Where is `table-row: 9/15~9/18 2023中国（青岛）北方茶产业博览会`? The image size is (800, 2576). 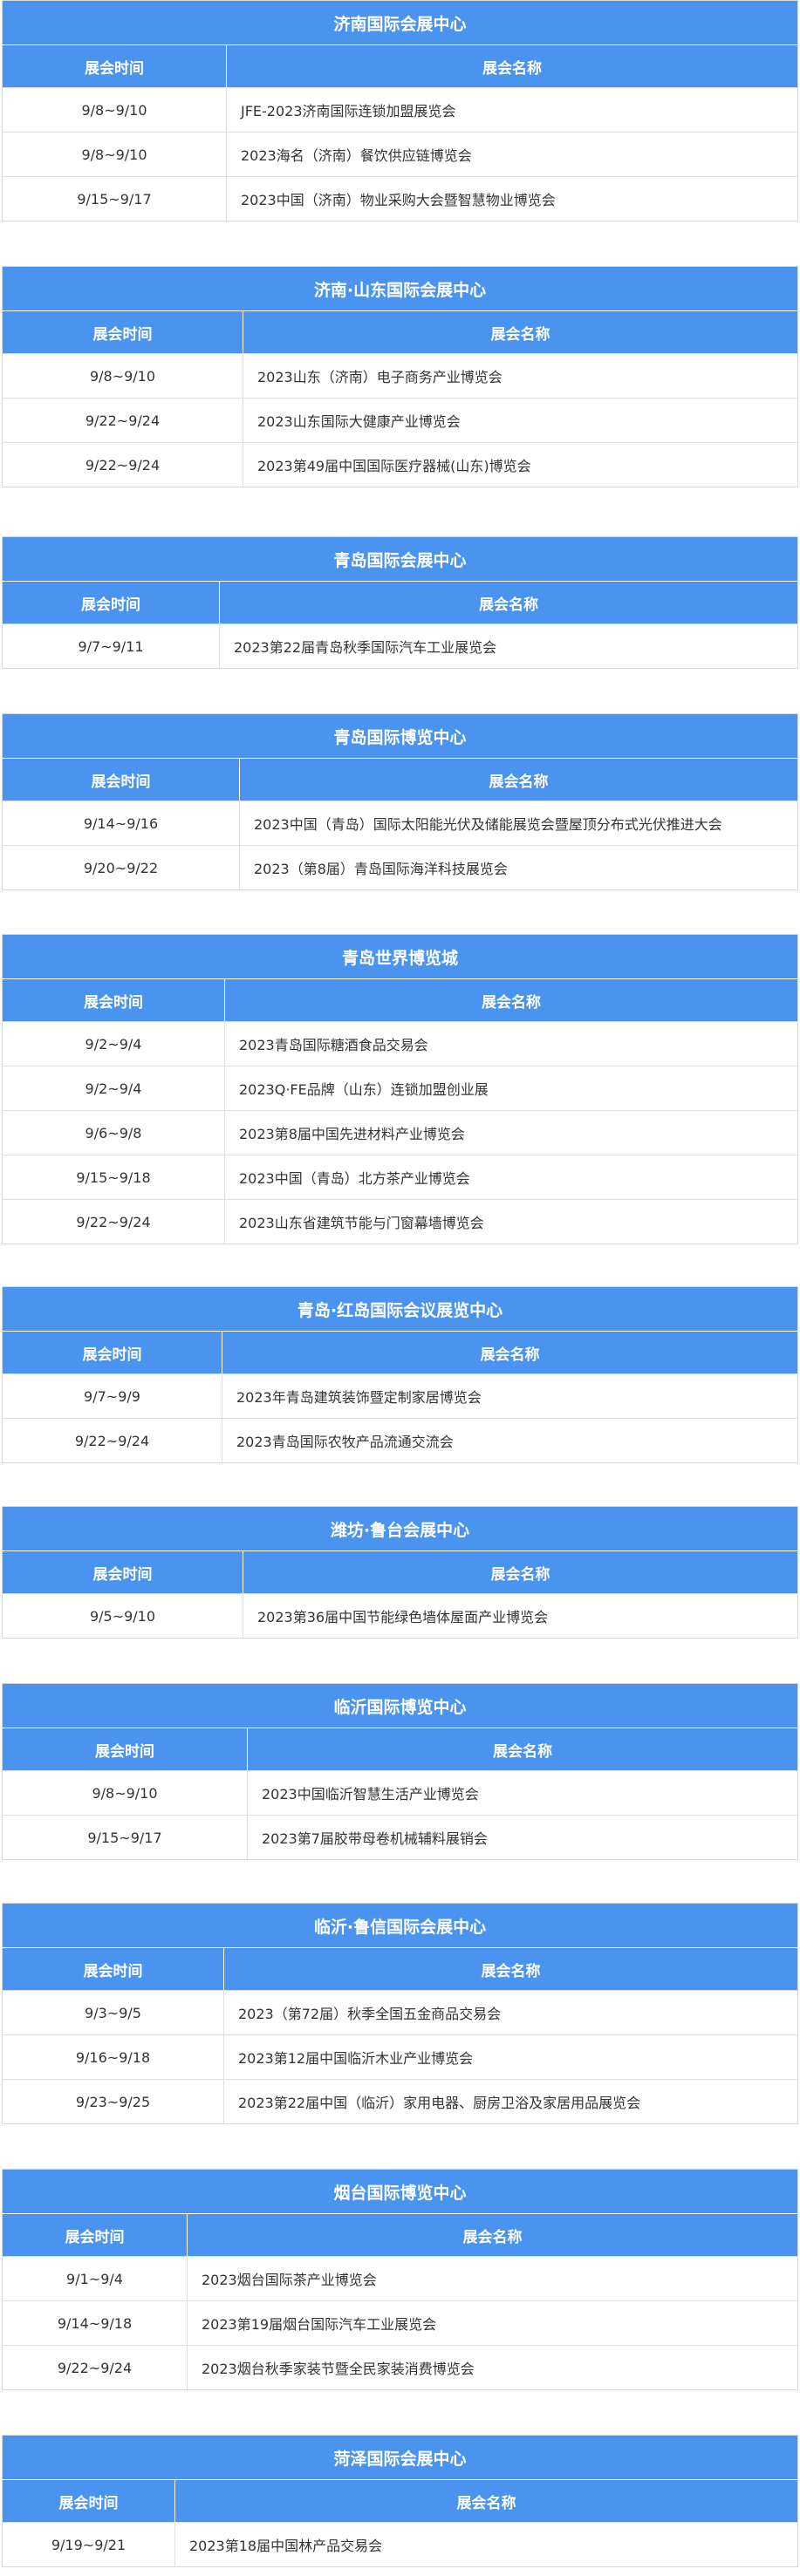 table-row: 9/15~9/18 2023中国（青岛）北方茶产业博览会 is located at coordinates (400, 1177).